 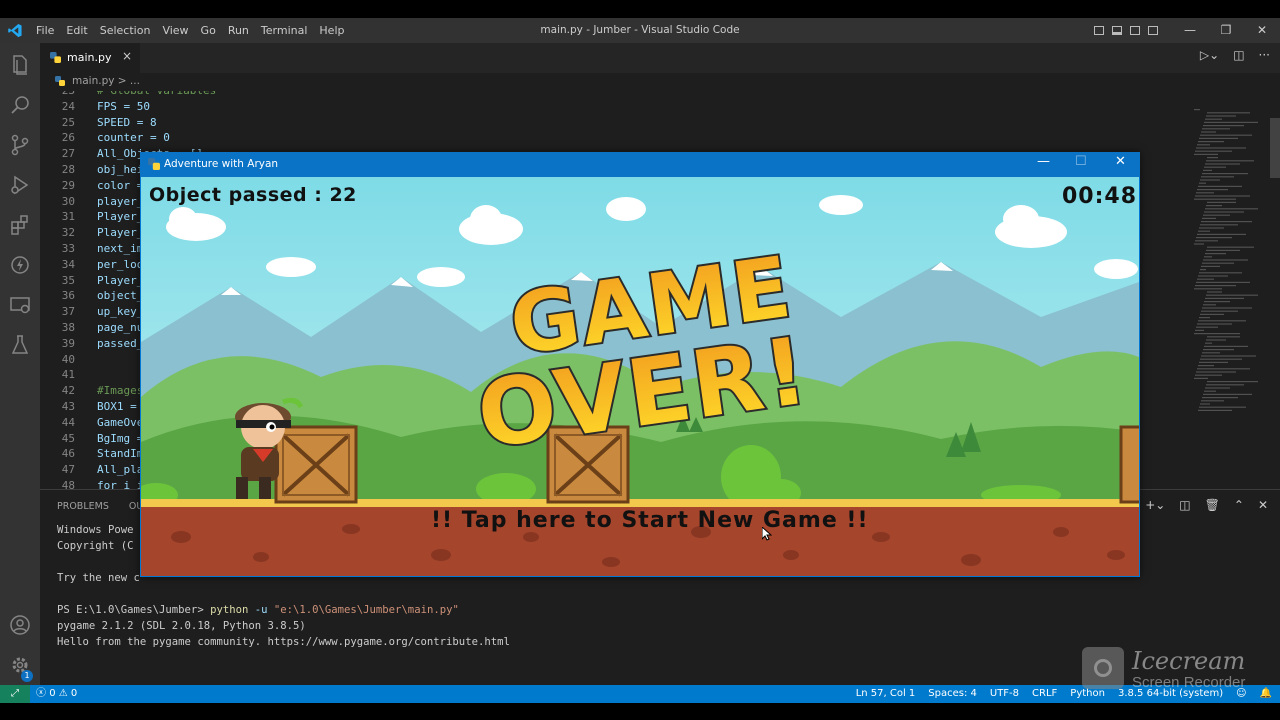 What do you see at coordinates (134, 610) in the screenshot?
I see `terminal-token: PS E:\1.0\Games\Jumber>` at bounding box center [134, 610].